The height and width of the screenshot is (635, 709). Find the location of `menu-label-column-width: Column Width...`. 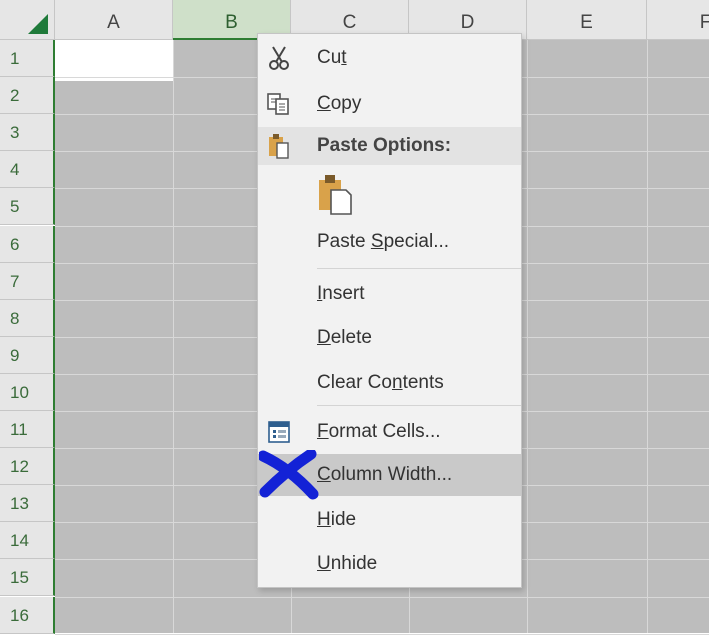

menu-label-column-width: Column Width... is located at coordinates (385, 474).